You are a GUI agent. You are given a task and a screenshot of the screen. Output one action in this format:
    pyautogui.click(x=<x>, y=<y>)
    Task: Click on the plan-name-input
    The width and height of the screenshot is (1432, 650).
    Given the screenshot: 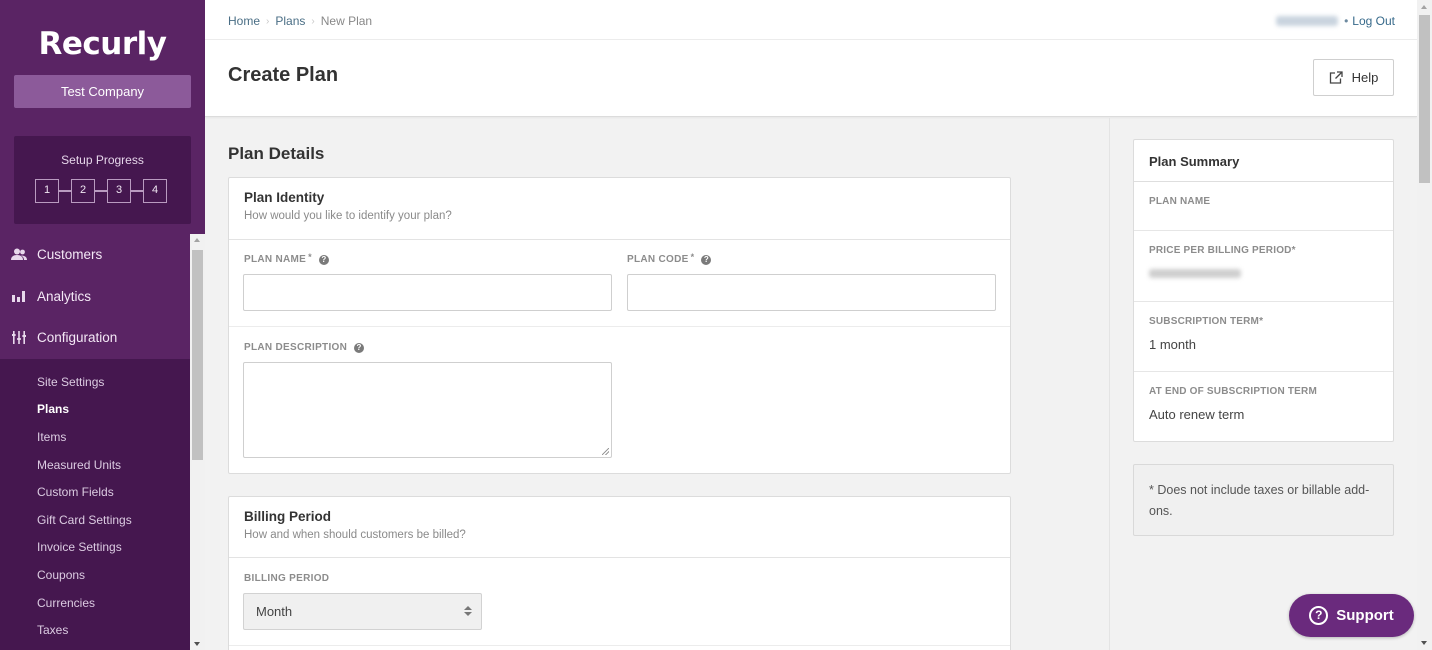 What is the action you would take?
    pyautogui.click(x=427, y=292)
    